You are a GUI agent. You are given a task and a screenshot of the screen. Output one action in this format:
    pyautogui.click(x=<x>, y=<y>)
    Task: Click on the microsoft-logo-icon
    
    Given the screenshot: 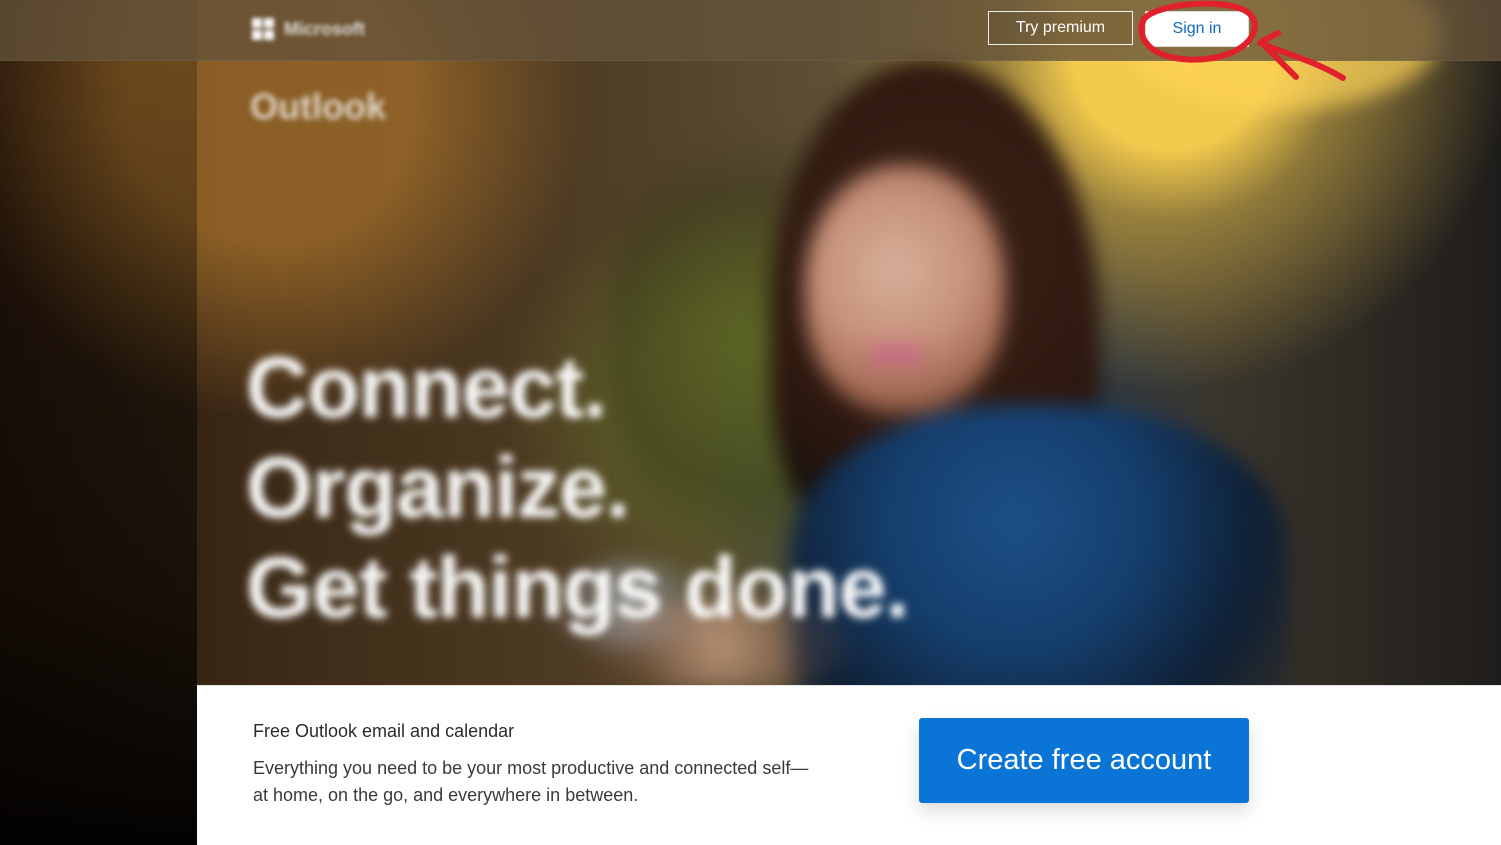 What is the action you would take?
    pyautogui.click(x=263, y=29)
    